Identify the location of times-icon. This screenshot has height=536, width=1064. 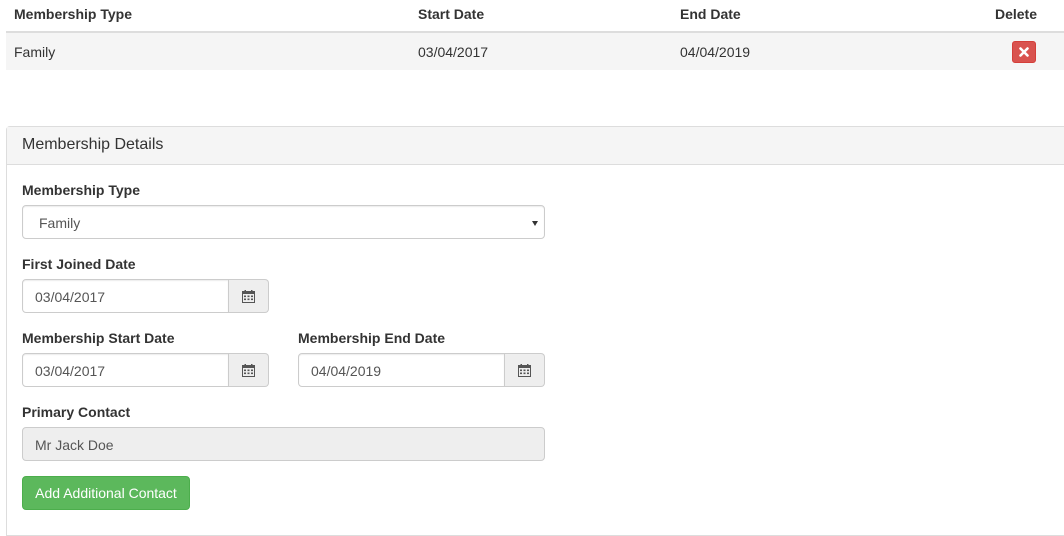
(1024, 52).